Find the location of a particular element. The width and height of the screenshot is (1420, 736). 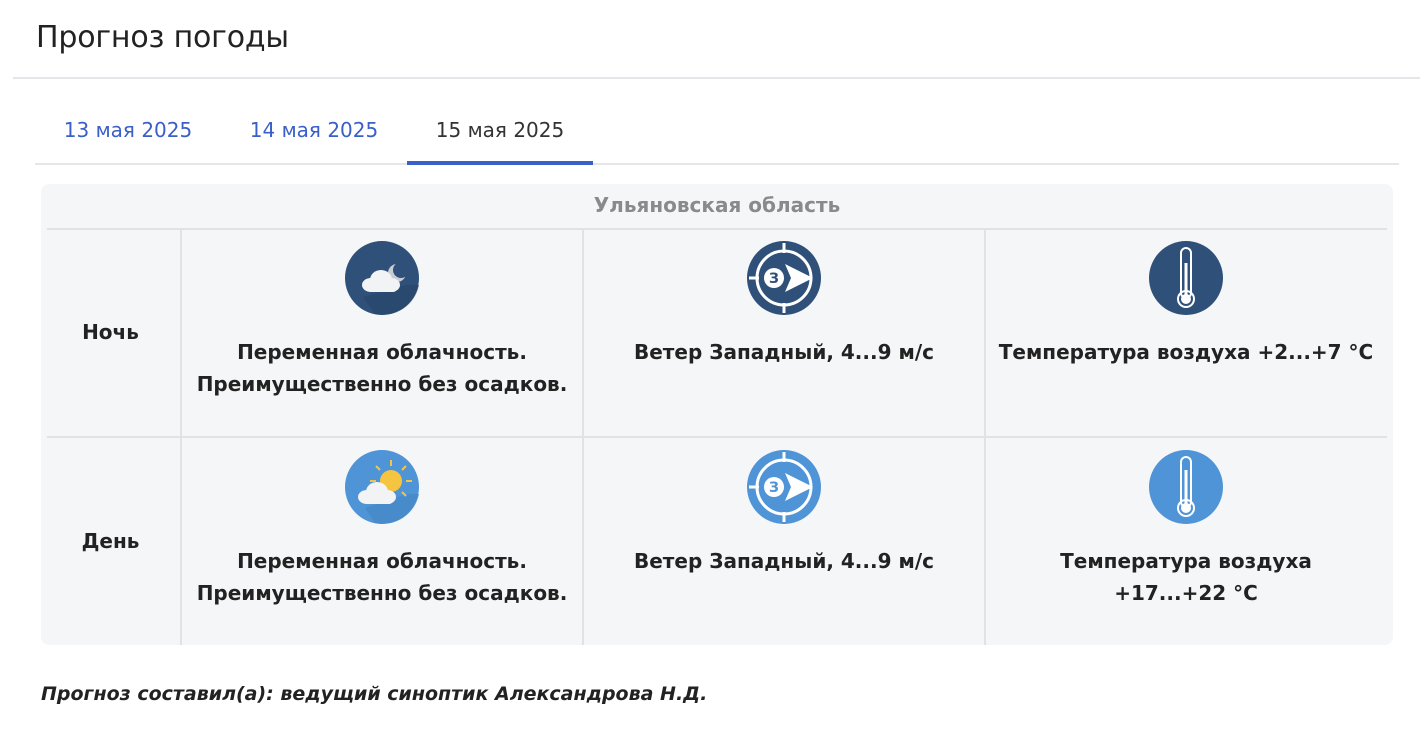

wind-cell-night: З Ветер Западный, 4...9 м/с is located at coordinates (784, 304).